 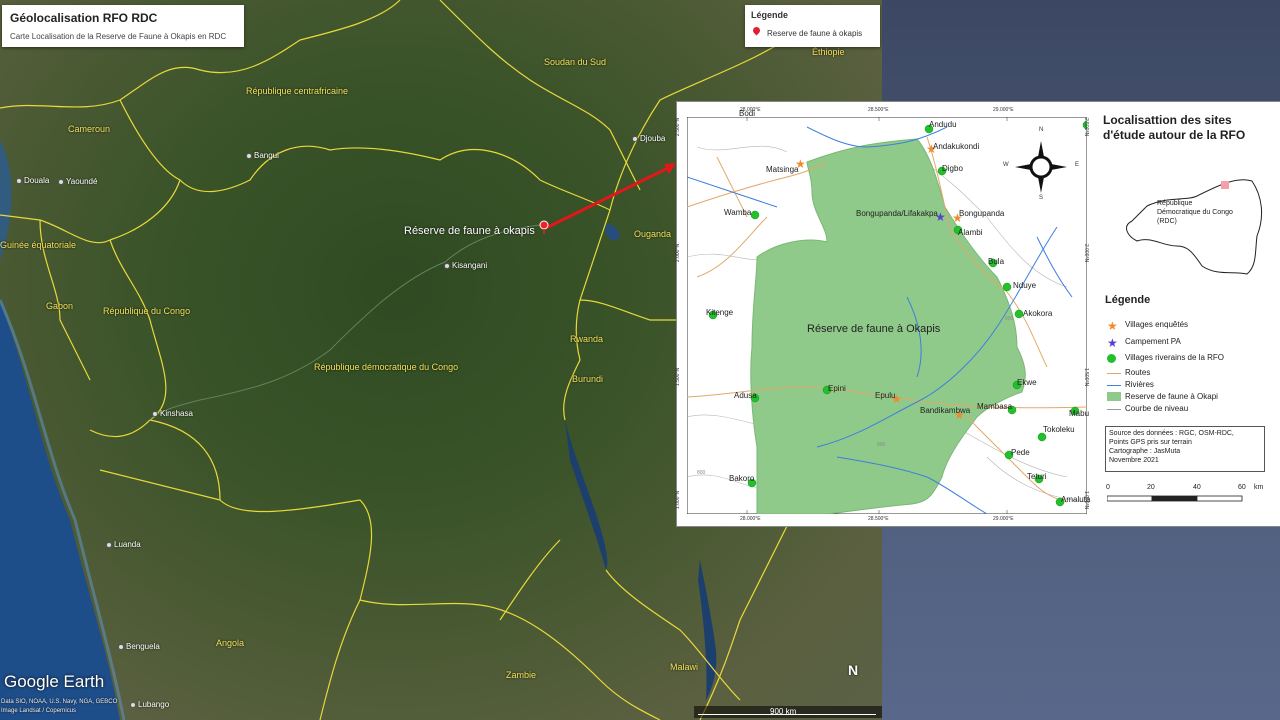 What do you see at coordinates (874, 329) in the screenshot?
I see `reserve-name-label: Réserve de faune à Okapis` at bounding box center [874, 329].